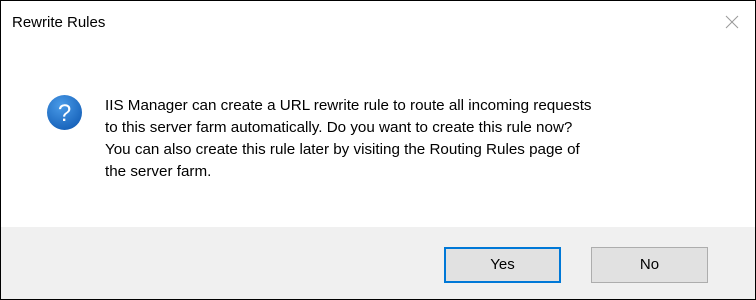 Image resolution: width=756 pixels, height=300 pixels. I want to click on window-title: Rewrite Rules, so click(59, 22).